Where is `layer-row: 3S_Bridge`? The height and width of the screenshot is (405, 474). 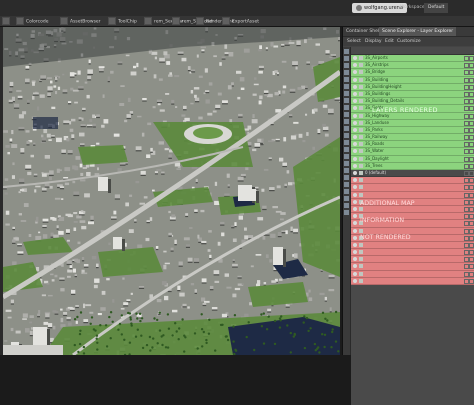
layer-row: 3S_Bridge is located at coordinates (412, 72).